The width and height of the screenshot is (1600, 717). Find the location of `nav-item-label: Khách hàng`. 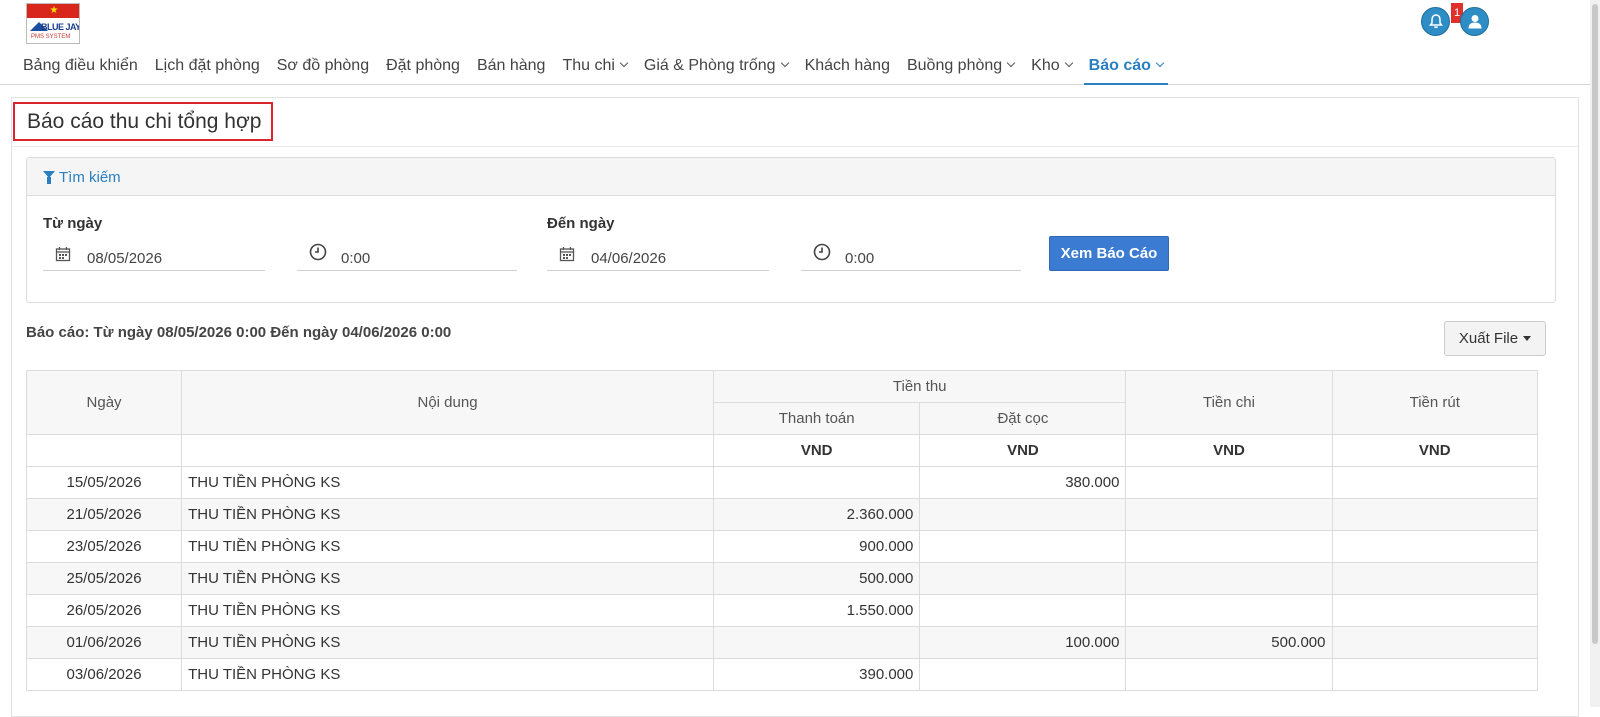

nav-item-label: Khách hàng is located at coordinates (847, 65).